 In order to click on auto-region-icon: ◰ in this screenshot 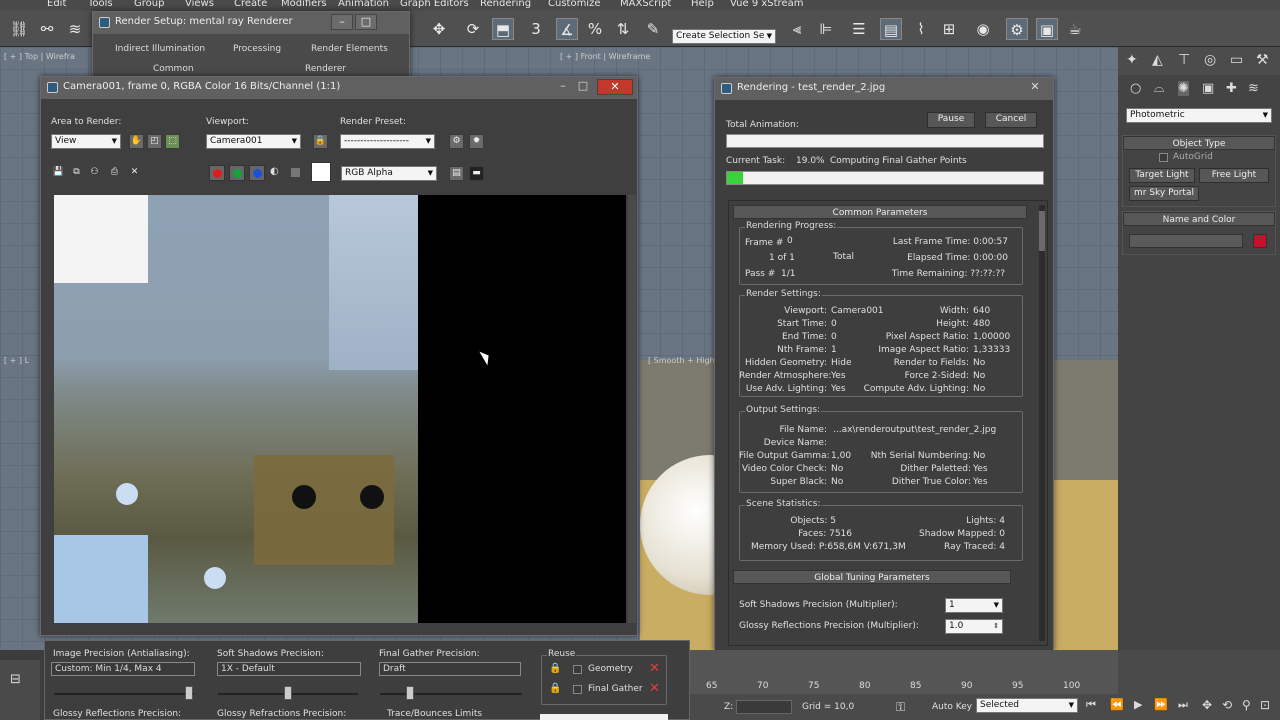, I will do `click(154, 141)`.